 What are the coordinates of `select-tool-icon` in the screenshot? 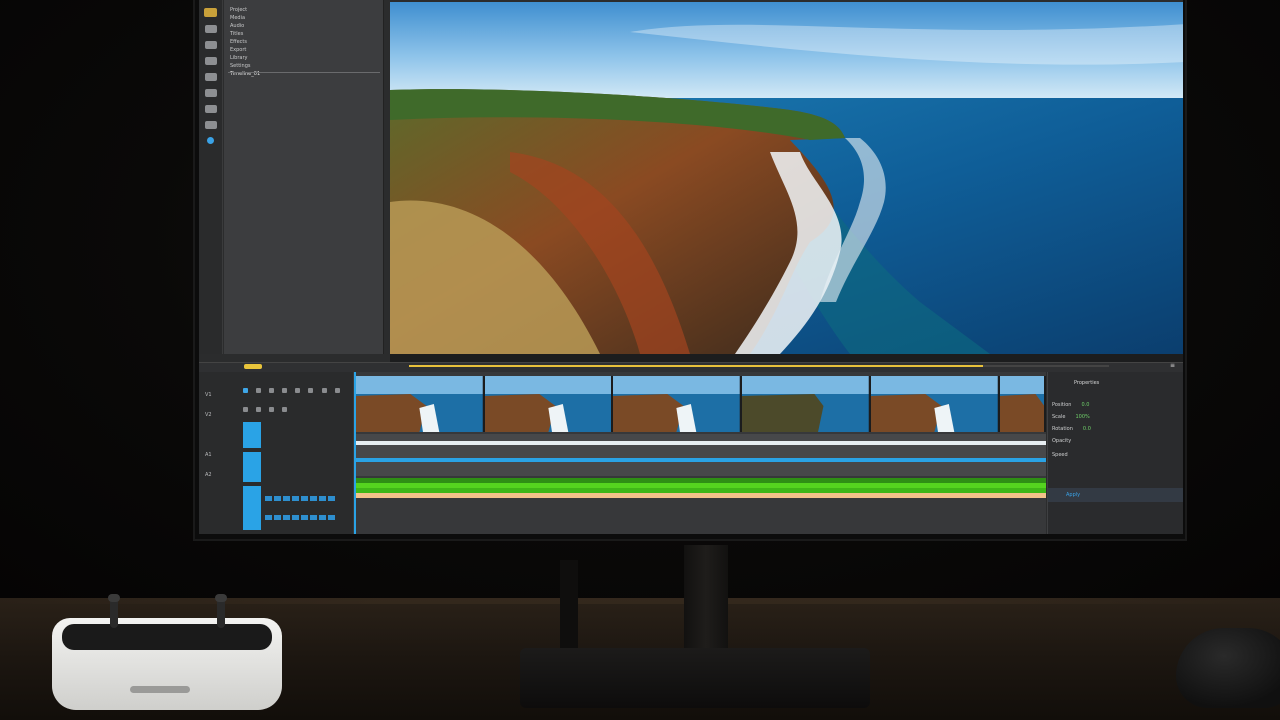 It's located at (245, 390).